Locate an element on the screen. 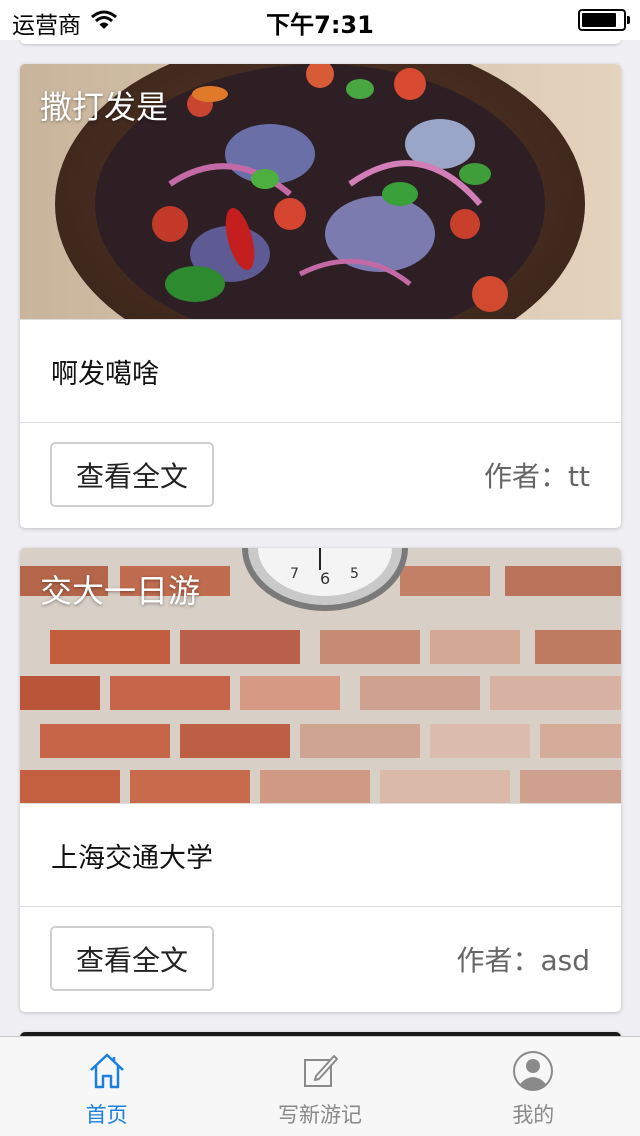  tab-profile: 我的 is located at coordinates (533, 1086).